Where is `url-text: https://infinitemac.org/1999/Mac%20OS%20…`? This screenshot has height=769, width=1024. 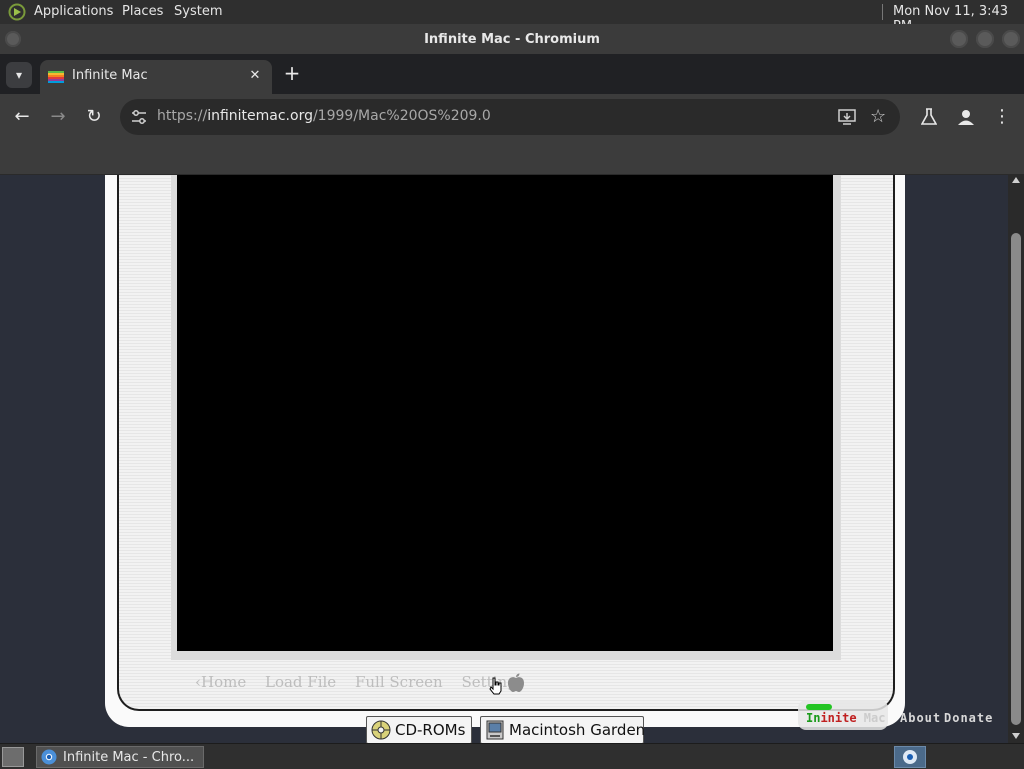 url-text: https://infinitemac.org/1999/Mac%20OS%20… is located at coordinates (324, 116).